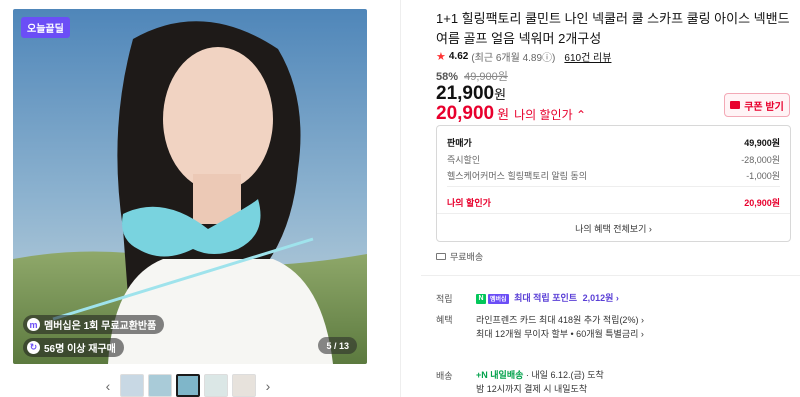 This screenshot has height=397, width=800. I want to click on coupon-button: 쿠폰 받기, so click(757, 105).